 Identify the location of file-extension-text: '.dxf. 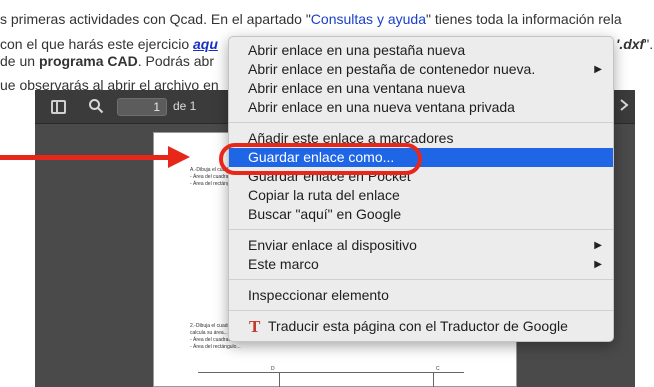
(630, 44).